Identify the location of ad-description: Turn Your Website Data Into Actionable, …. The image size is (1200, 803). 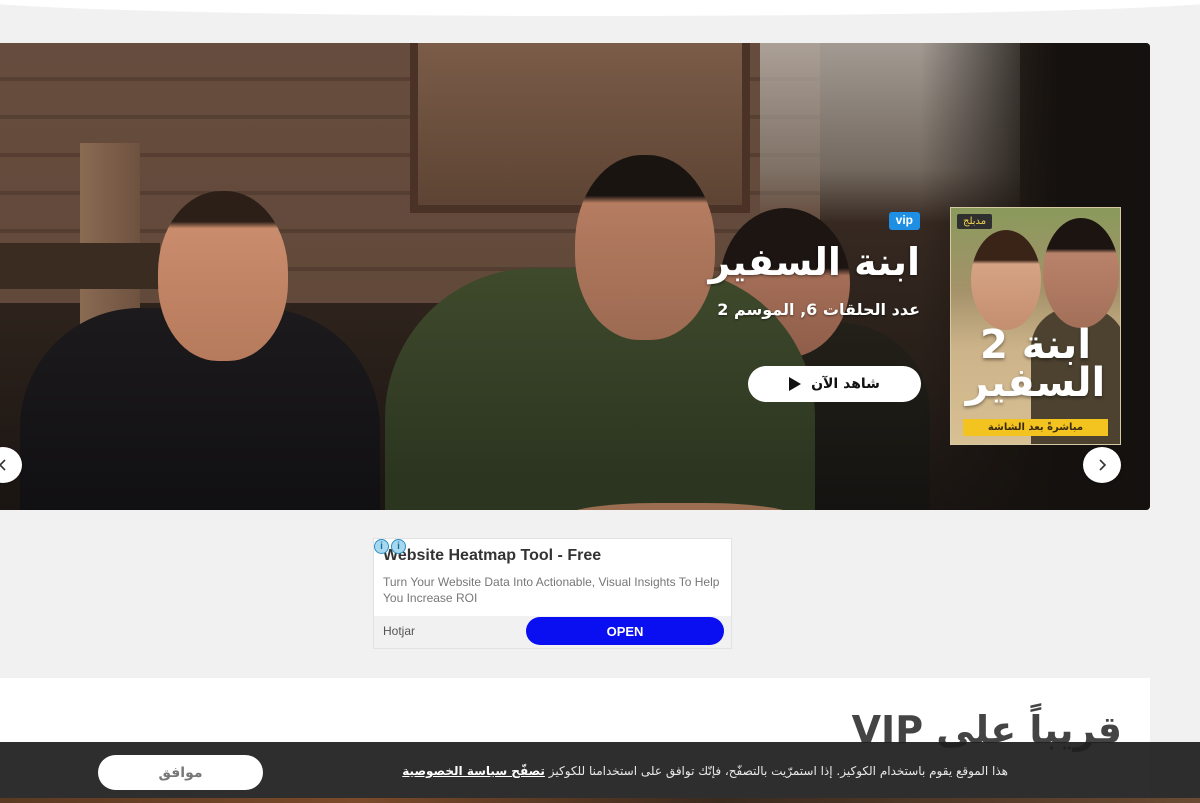
(551, 590).